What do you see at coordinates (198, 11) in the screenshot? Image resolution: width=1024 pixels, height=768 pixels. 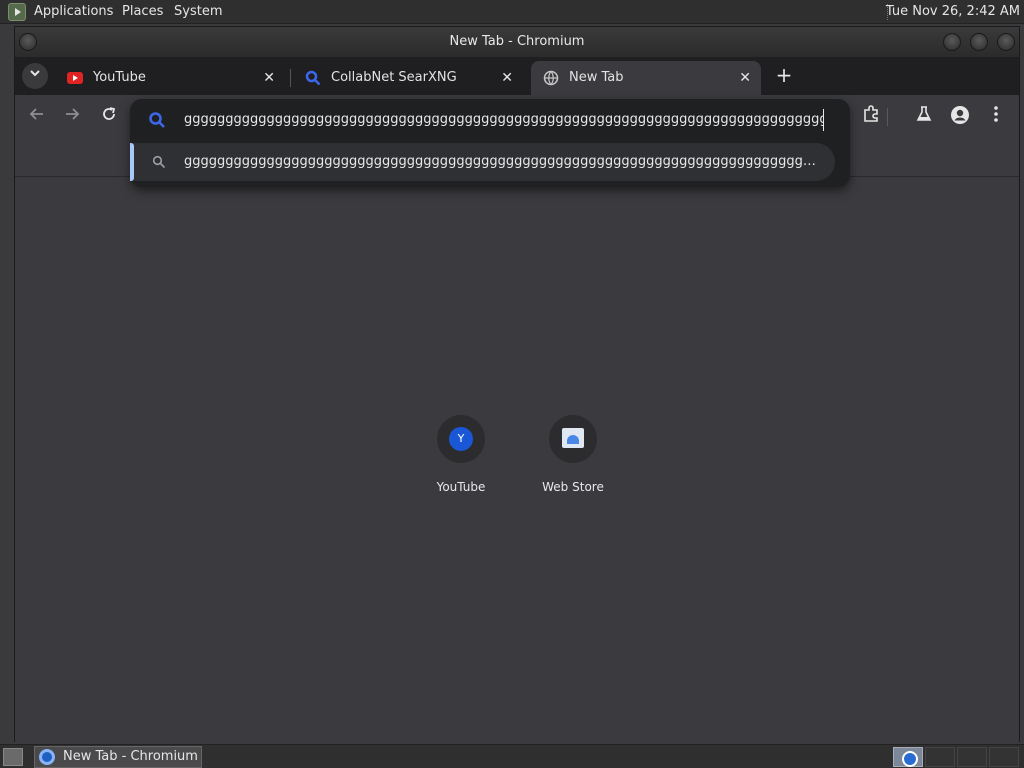 I see `menu-system: System` at bounding box center [198, 11].